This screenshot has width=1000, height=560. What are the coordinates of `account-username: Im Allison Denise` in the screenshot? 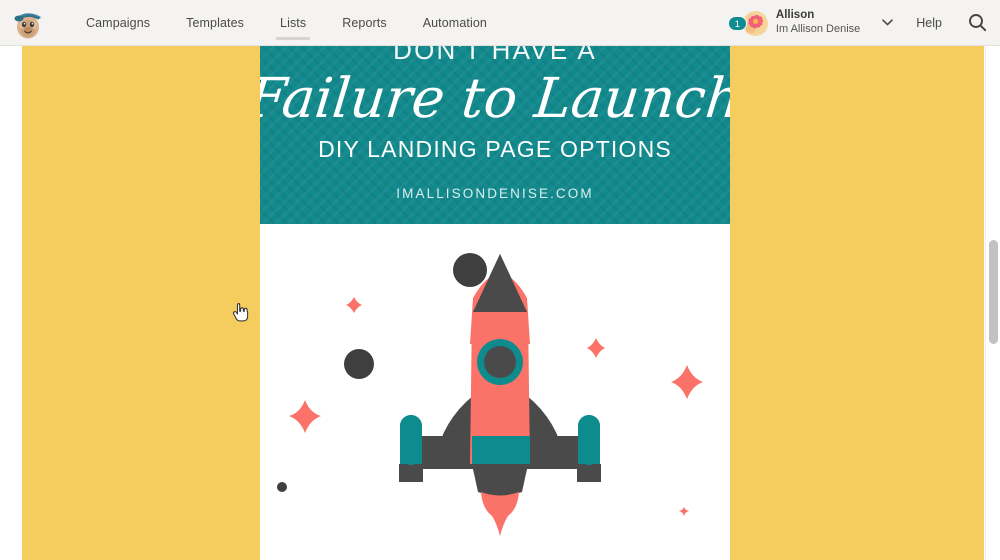 It's located at (818, 28).